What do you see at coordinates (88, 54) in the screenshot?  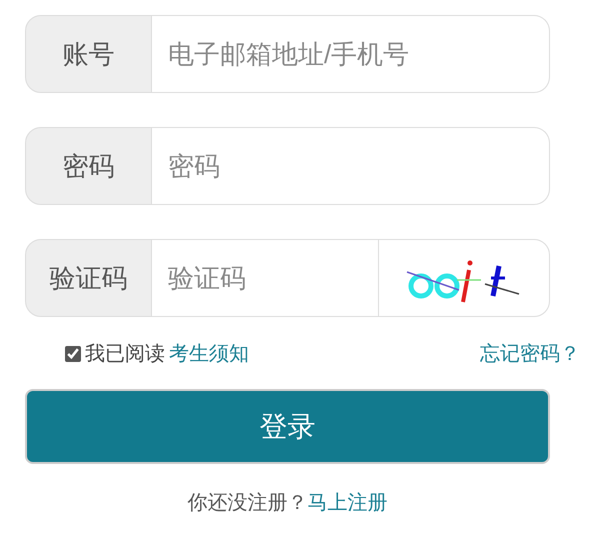 I see `field-label: 账号` at bounding box center [88, 54].